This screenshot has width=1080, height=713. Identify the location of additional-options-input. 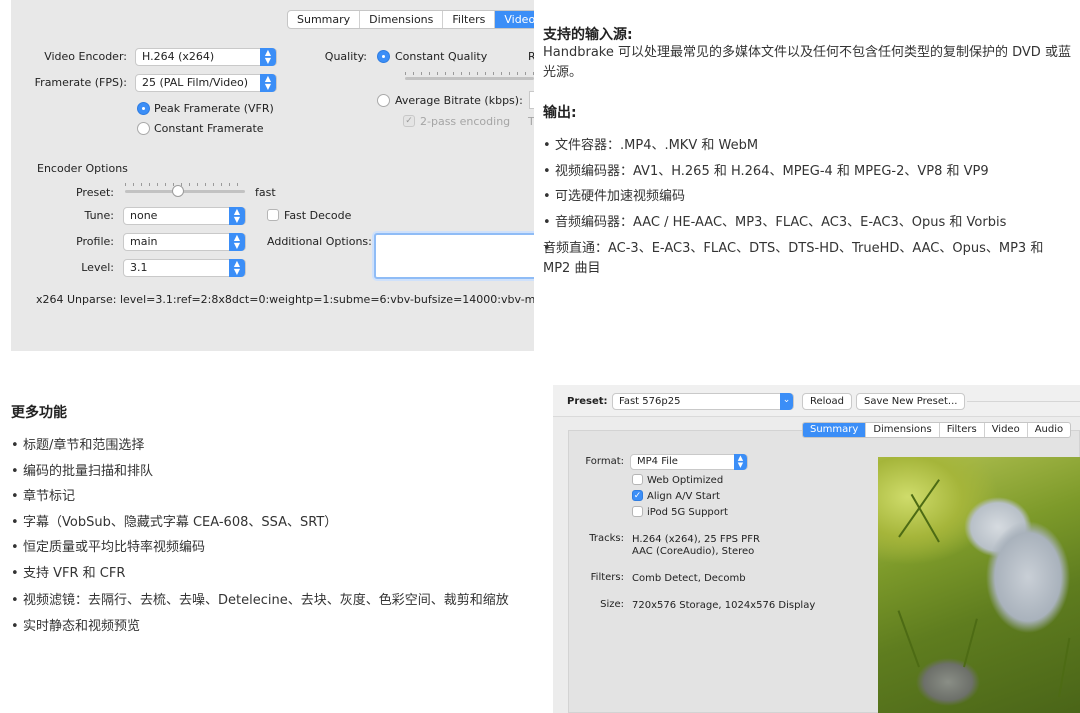
(454, 256).